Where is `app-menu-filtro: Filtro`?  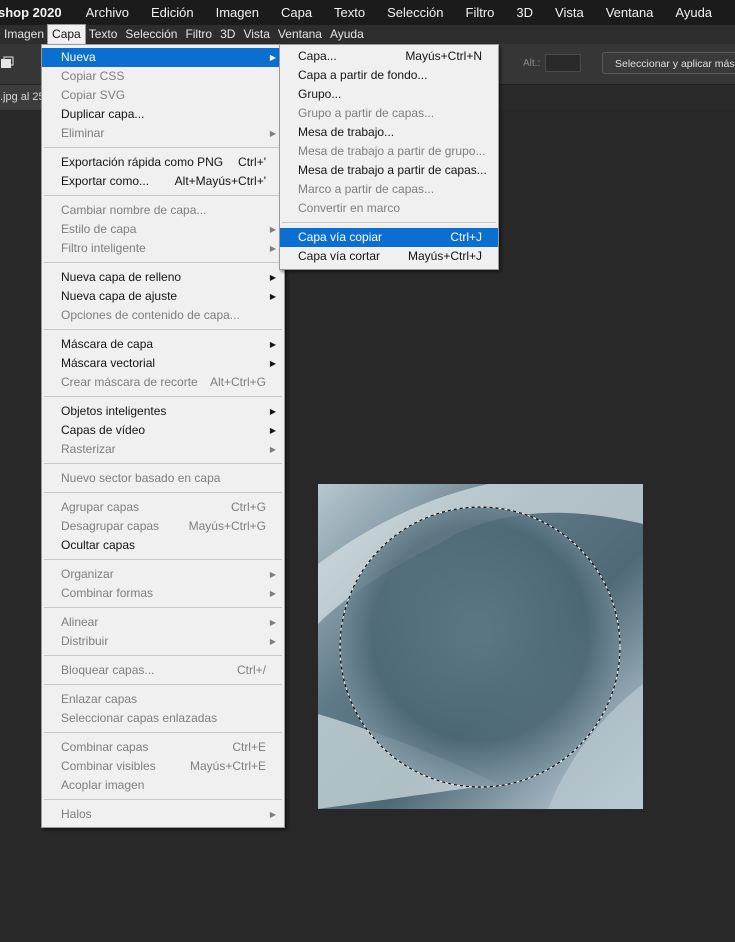 app-menu-filtro: Filtro is located at coordinates (480, 12).